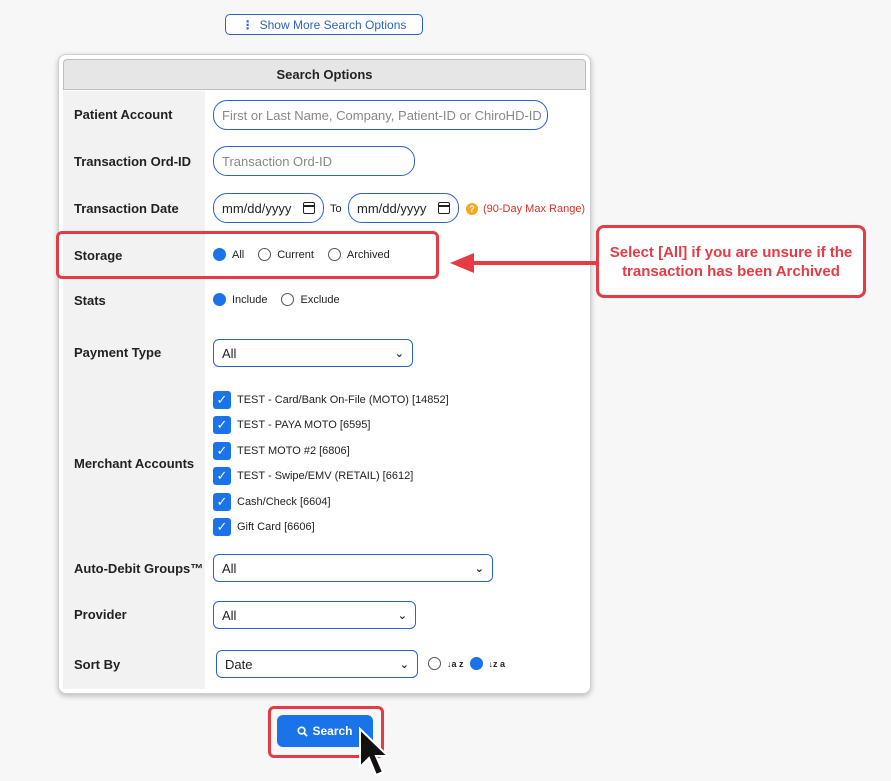  Describe the element at coordinates (295, 254) in the screenshot. I see `storage-option-label: Current` at that location.